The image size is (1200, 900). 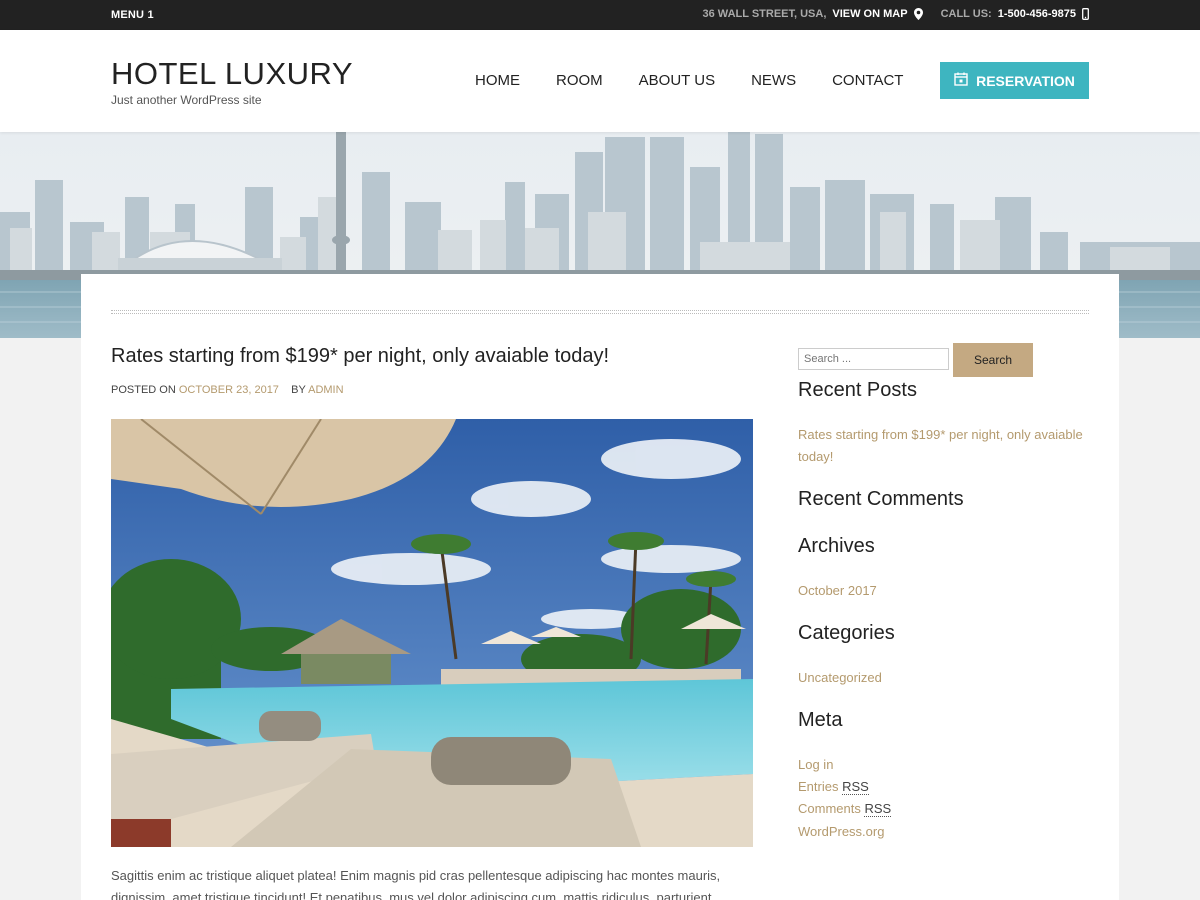 I want to click on search-input, so click(x=873, y=359).